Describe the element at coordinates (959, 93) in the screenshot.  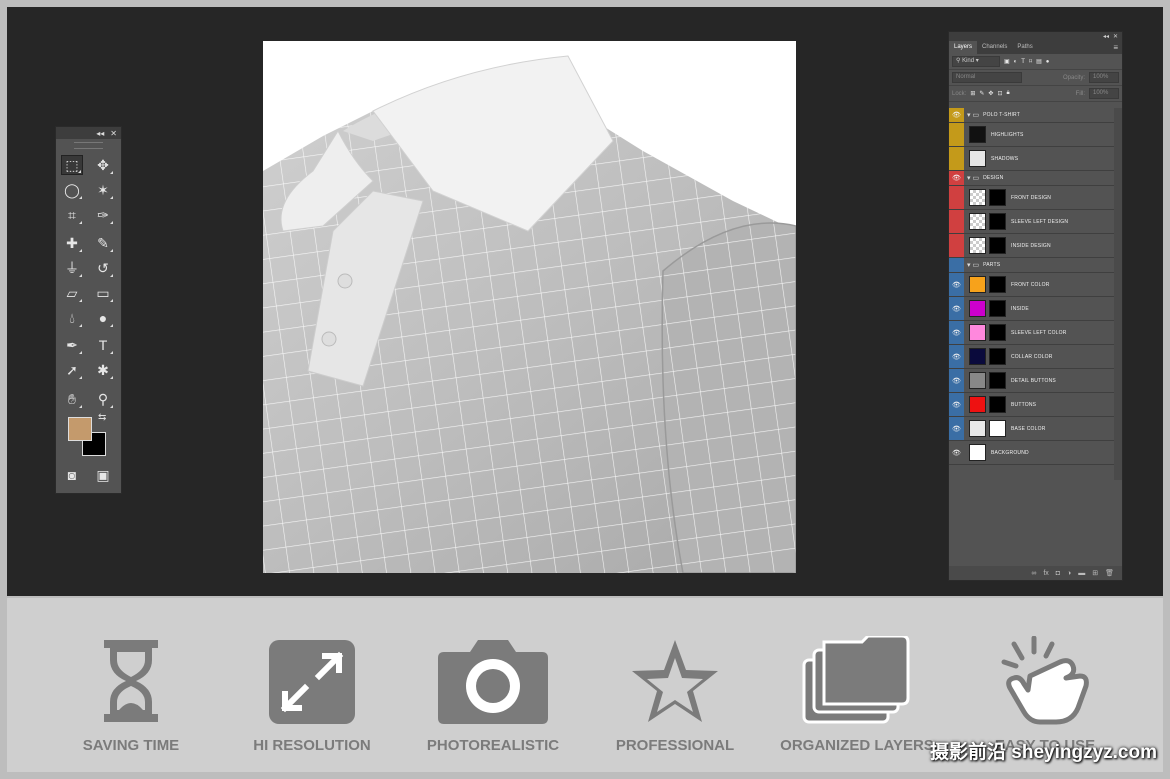
I see `lock-label: Lock:` at that location.